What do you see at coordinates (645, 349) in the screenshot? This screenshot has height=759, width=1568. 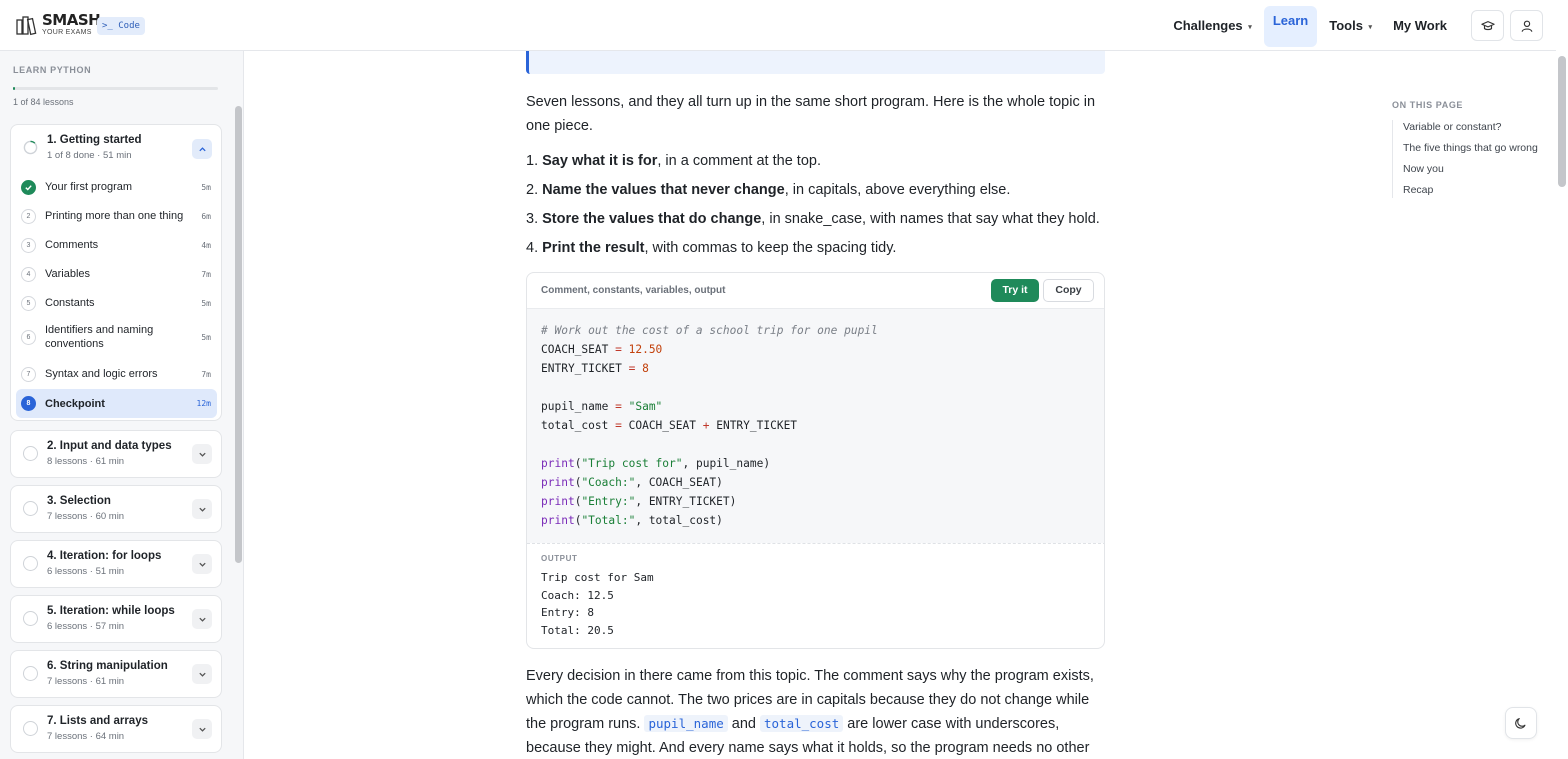 I see `code-token: 12.50` at bounding box center [645, 349].